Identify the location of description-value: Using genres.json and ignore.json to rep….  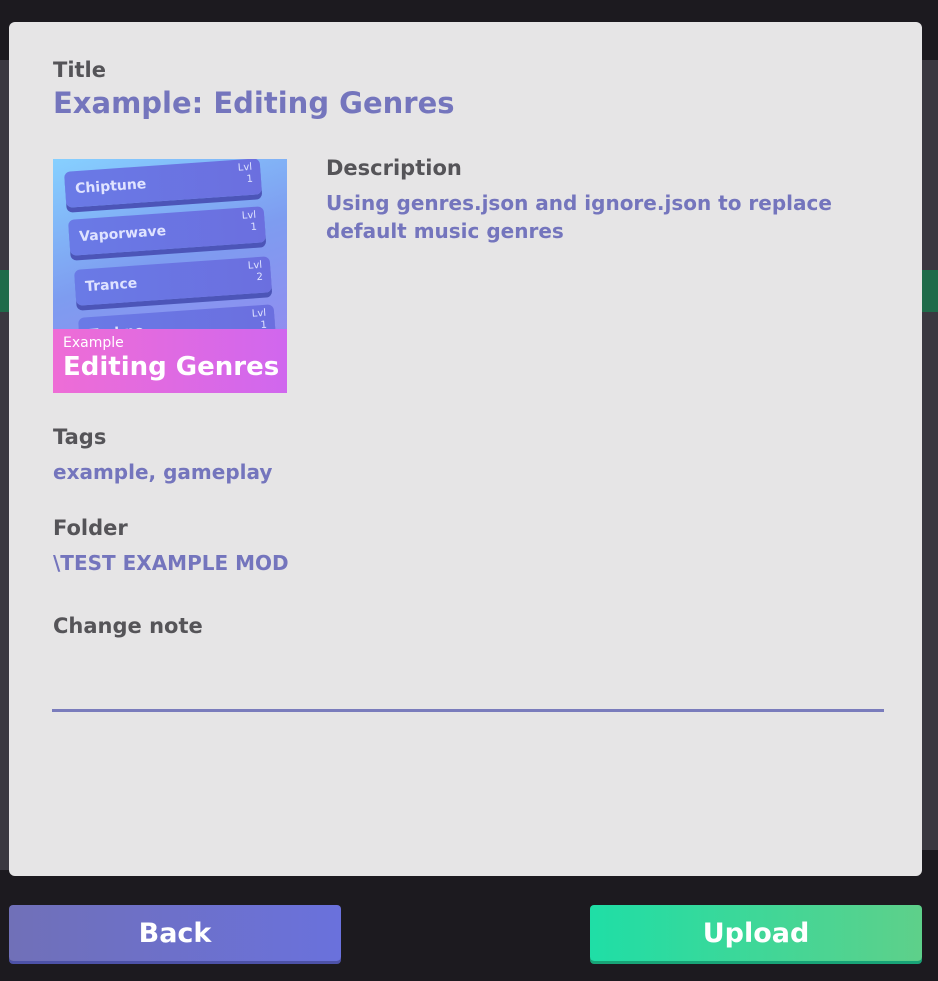
(579, 217).